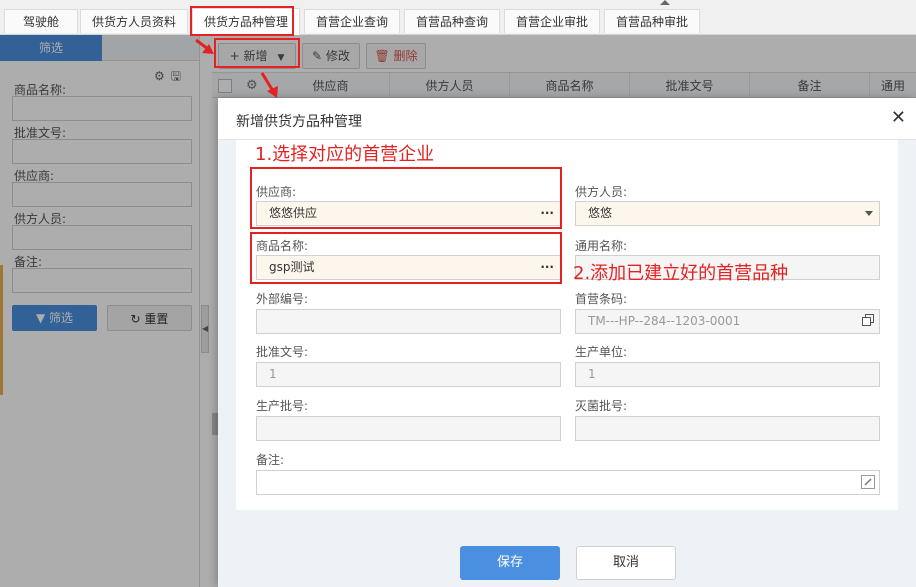 Image resolution: width=916 pixels, height=587 pixels. Describe the element at coordinates (408, 213) in the screenshot. I see `supplier-field: 悠悠供应 ···` at that location.